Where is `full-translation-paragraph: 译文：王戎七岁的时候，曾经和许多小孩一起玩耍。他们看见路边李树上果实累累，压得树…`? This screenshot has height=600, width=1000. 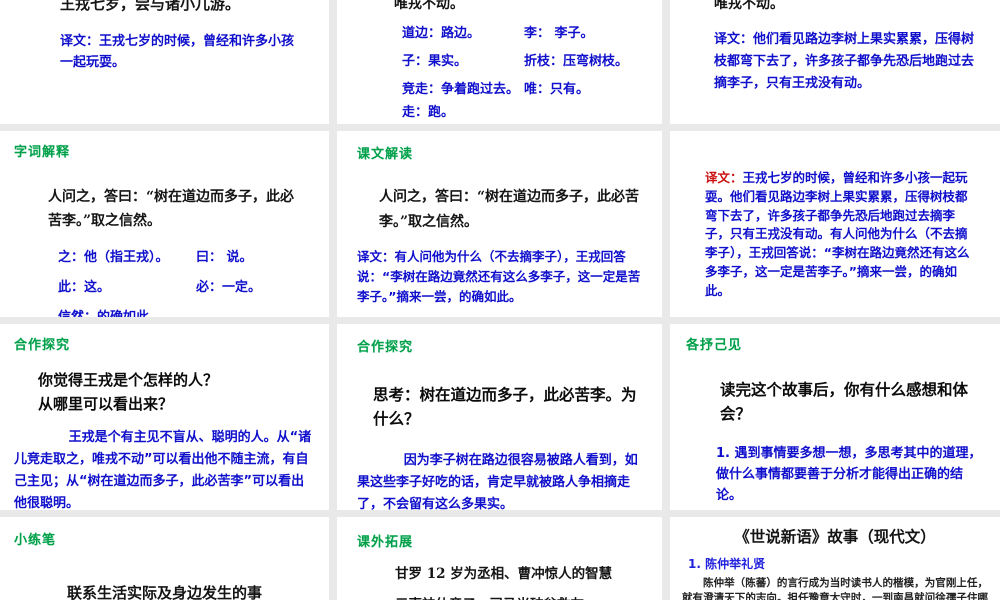
full-translation-paragraph: 译文：王戎七岁的时候，曾经和许多小孩一起玩耍。他们看见路边李树上果实累累，压得树… is located at coordinates (841, 235).